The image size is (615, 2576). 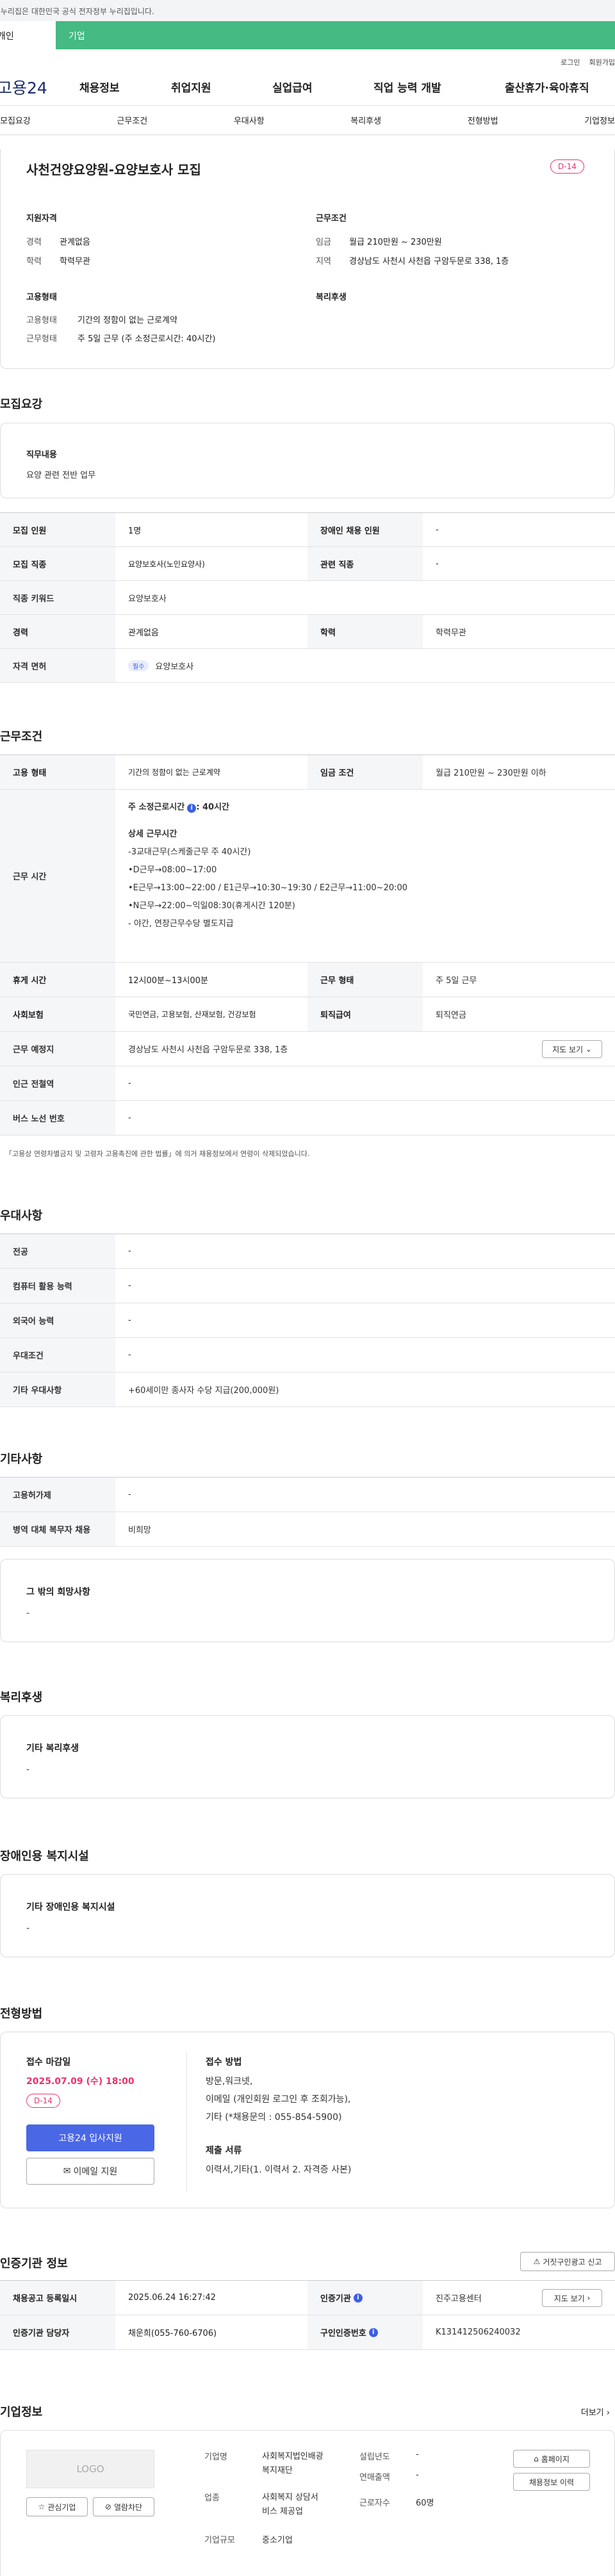 What do you see at coordinates (90, 2171) in the screenshot?
I see `email-apply-button: ✉ 이메일 지원` at bounding box center [90, 2171].